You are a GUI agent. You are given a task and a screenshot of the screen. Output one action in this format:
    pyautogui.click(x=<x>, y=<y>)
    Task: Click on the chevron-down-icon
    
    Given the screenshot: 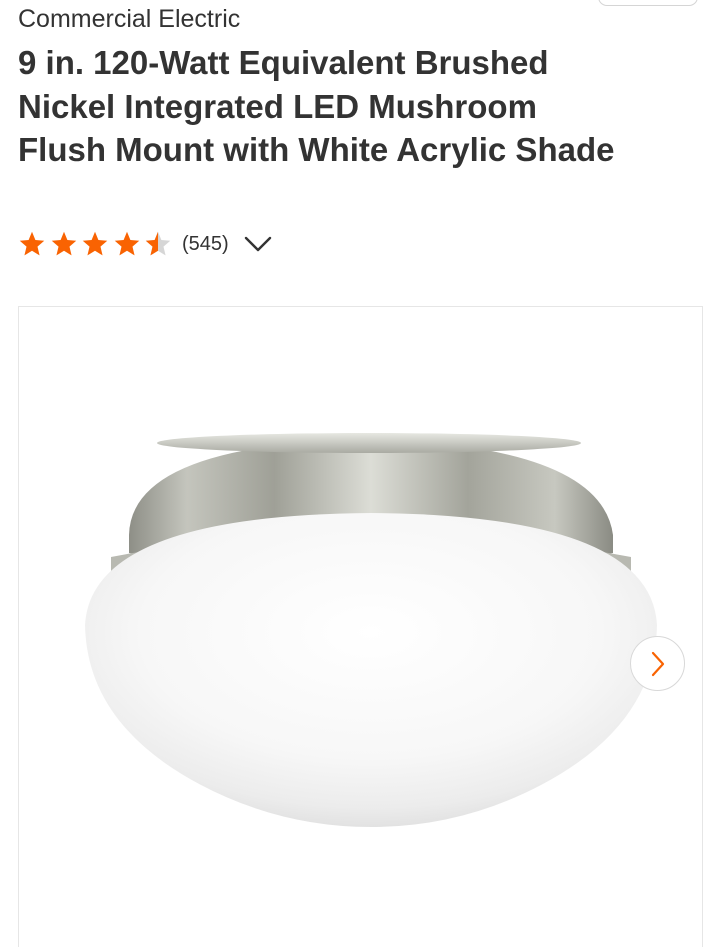 What is the action you would take?
    pyautogui.click(x=258, y=244)
    